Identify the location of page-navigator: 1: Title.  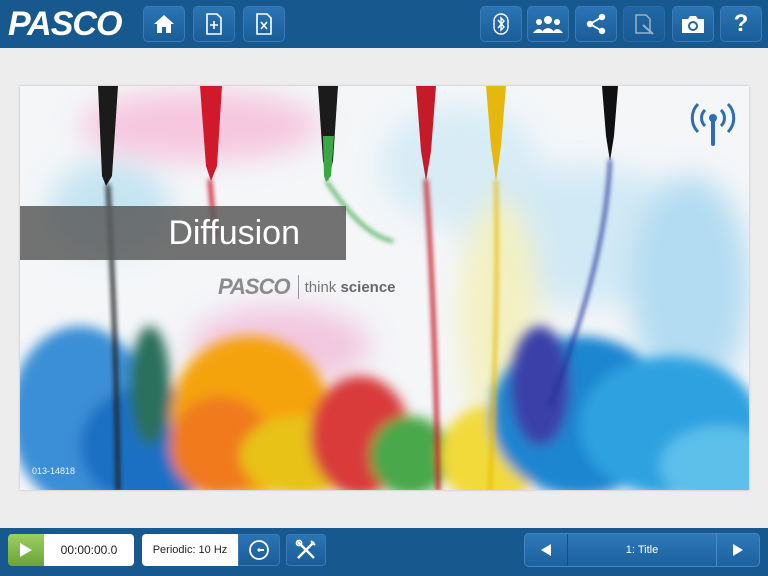
(642, 550).